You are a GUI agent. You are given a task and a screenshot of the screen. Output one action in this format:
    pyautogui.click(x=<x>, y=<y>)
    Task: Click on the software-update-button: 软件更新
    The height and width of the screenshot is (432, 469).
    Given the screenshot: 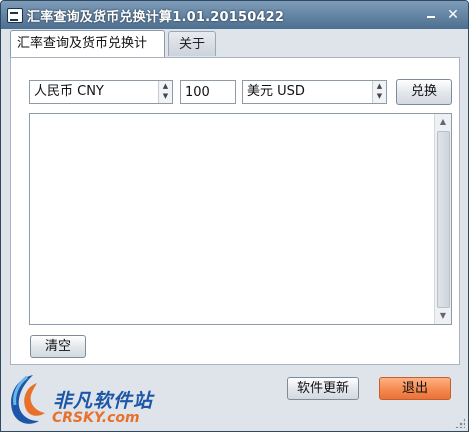 What is the action you would take?
    pyautogui.click(x=323, y=388)
    